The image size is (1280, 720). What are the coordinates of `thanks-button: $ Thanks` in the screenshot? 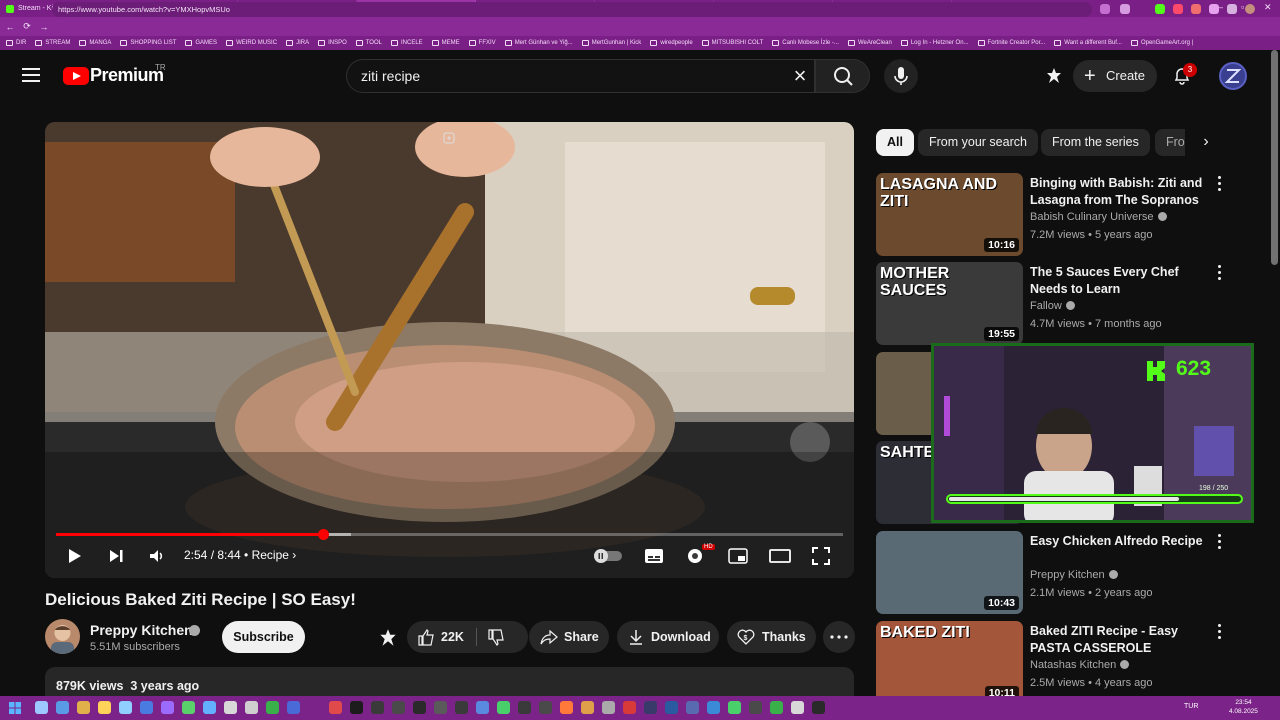 It's located at (771, 637).